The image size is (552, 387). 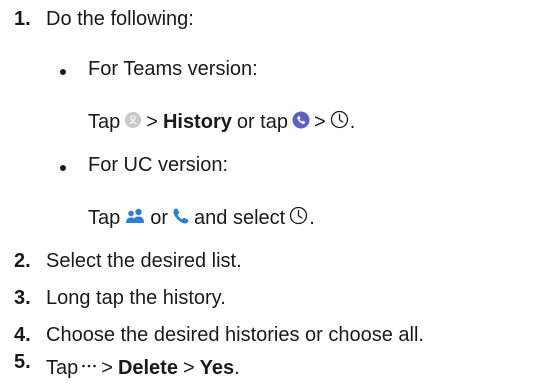 What do you see at coordinates (217, 368) in the screenshot?
I see `yes-label: Yes` at bounding box center [217, 368].